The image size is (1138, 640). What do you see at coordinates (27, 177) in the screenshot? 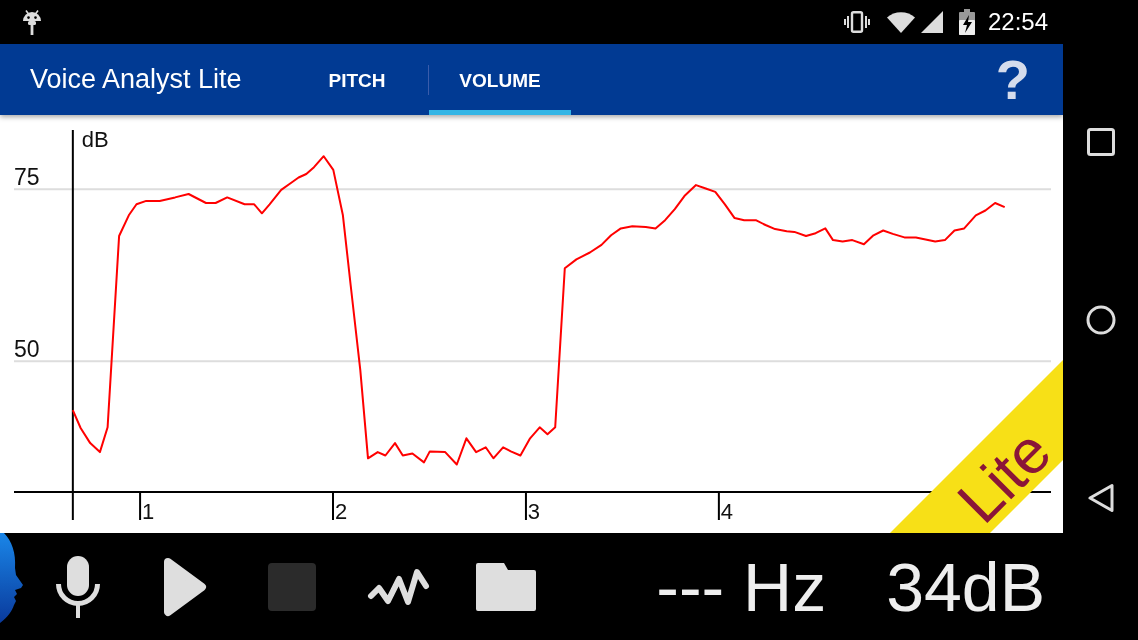
I see `y-tick-label: 75` at bounding box center [27, 177].